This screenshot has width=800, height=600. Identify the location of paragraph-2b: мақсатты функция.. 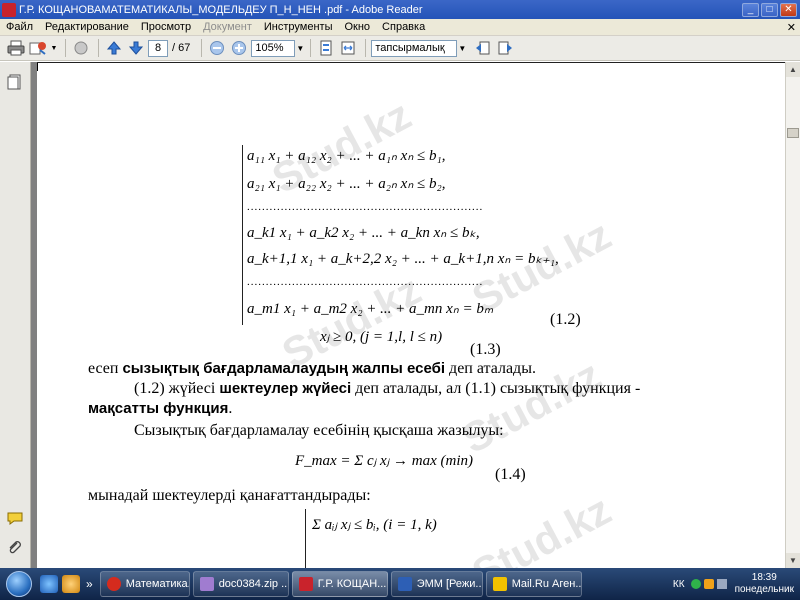
(160, 409).